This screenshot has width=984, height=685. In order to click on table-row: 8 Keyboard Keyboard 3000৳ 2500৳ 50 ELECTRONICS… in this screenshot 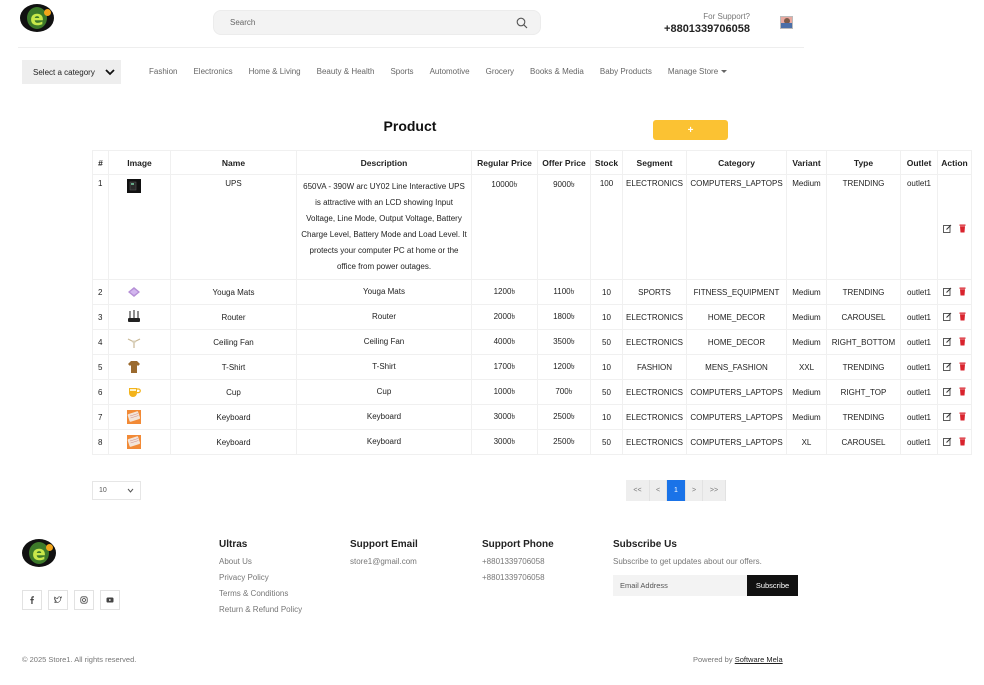, I will do `click(532, 442)`.